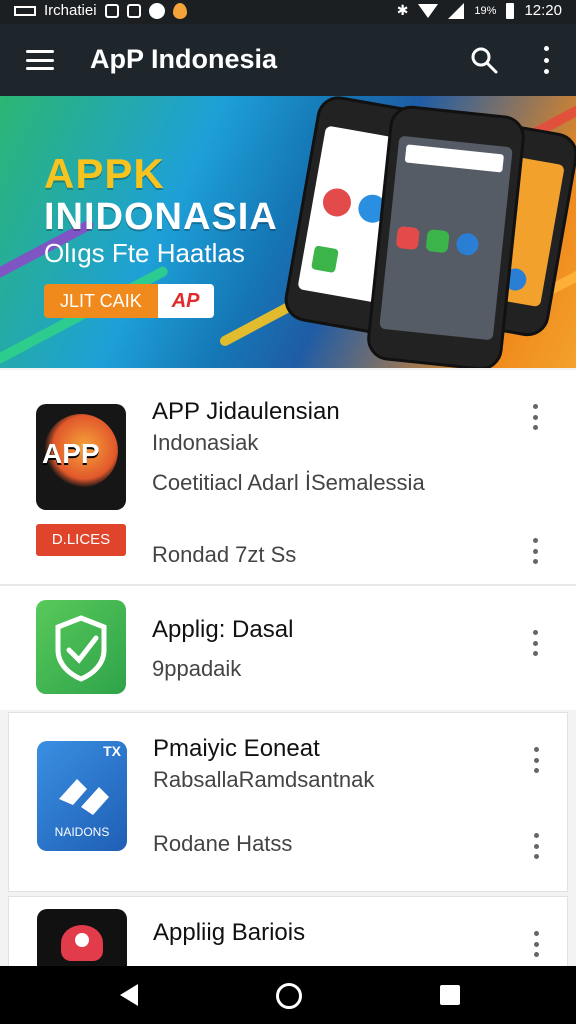 This screenshot has width=576, height=1024. Describe the element at coordinates (485, 10) in the screenshot. I see `battery-percent: 19%` at that location.